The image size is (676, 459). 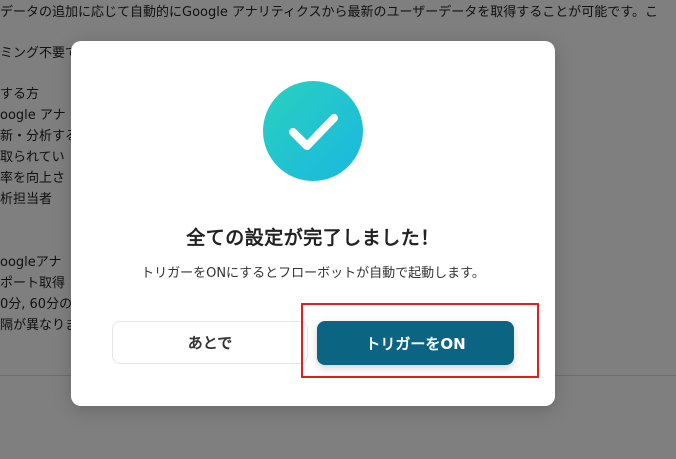 I want to click on trigger-on-button: トリガーをON, so click(x=415, y=343).